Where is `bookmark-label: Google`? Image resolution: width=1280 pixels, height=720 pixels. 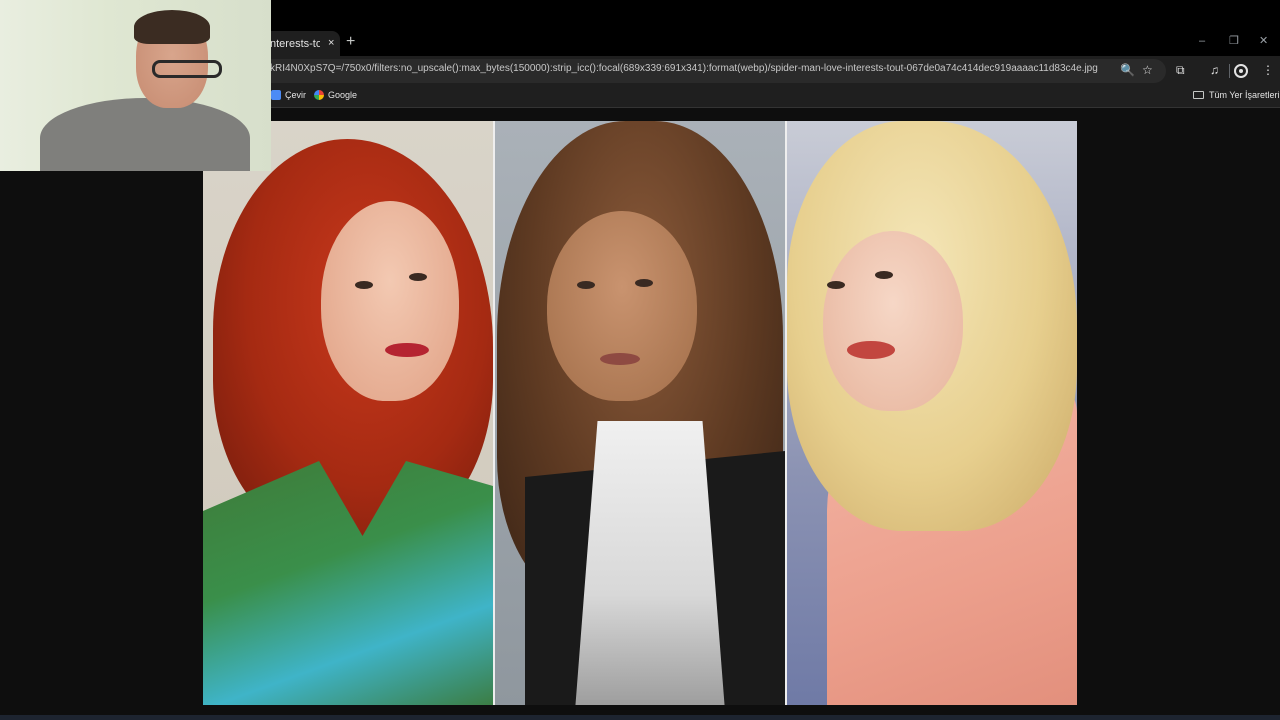 bookmark-label: Google is located at coordinates (343, 95).